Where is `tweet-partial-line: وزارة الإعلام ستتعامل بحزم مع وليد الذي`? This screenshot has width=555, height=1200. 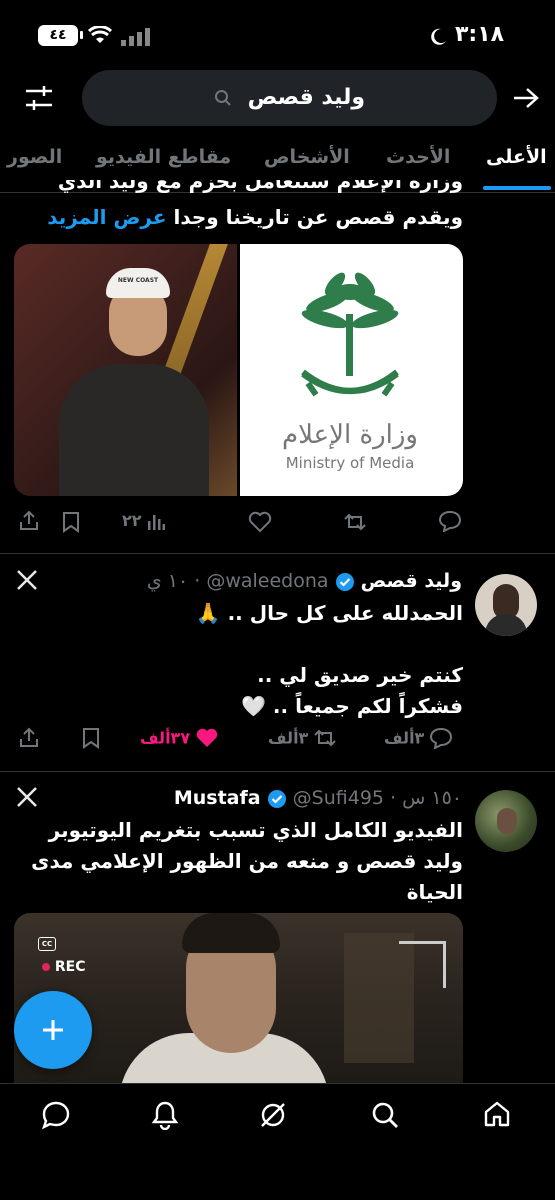
tweet-partial-line: وزارة الإعلام ستتعامل بحزم مع وليد الذي is located at coordinates (260, 186).